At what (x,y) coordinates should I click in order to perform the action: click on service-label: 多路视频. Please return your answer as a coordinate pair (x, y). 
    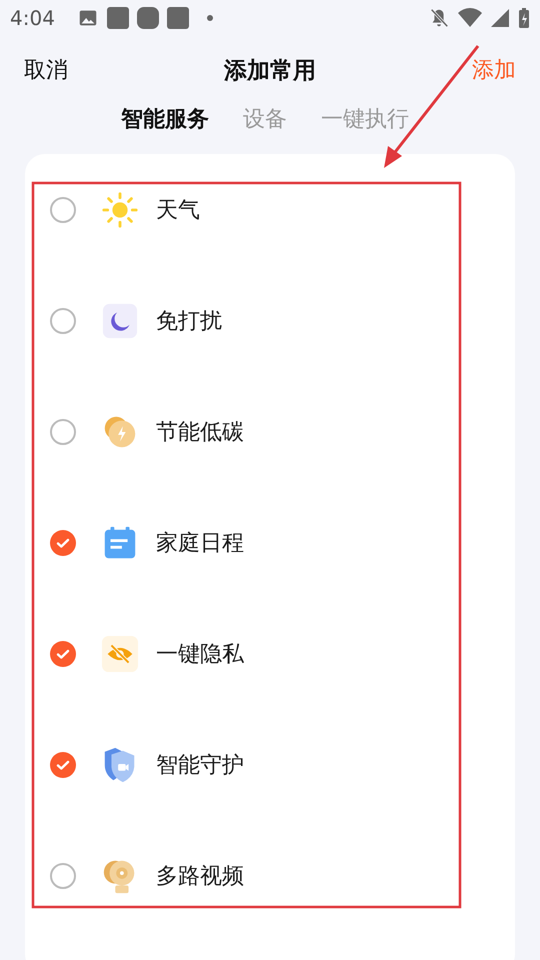
    Looking at the image, I should click on (200, 876).